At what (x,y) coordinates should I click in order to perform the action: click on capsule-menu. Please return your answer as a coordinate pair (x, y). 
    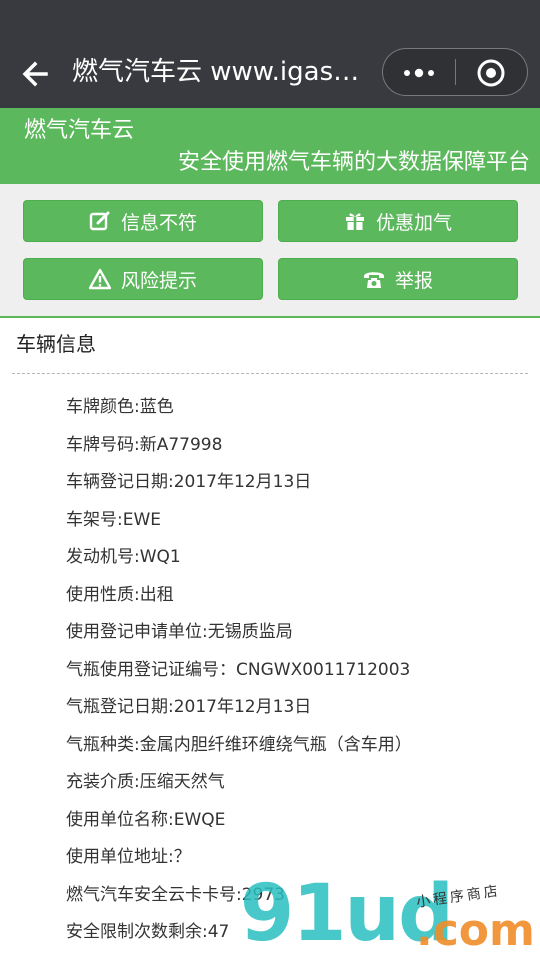
    Looking at the image, I should click on (455, 72).